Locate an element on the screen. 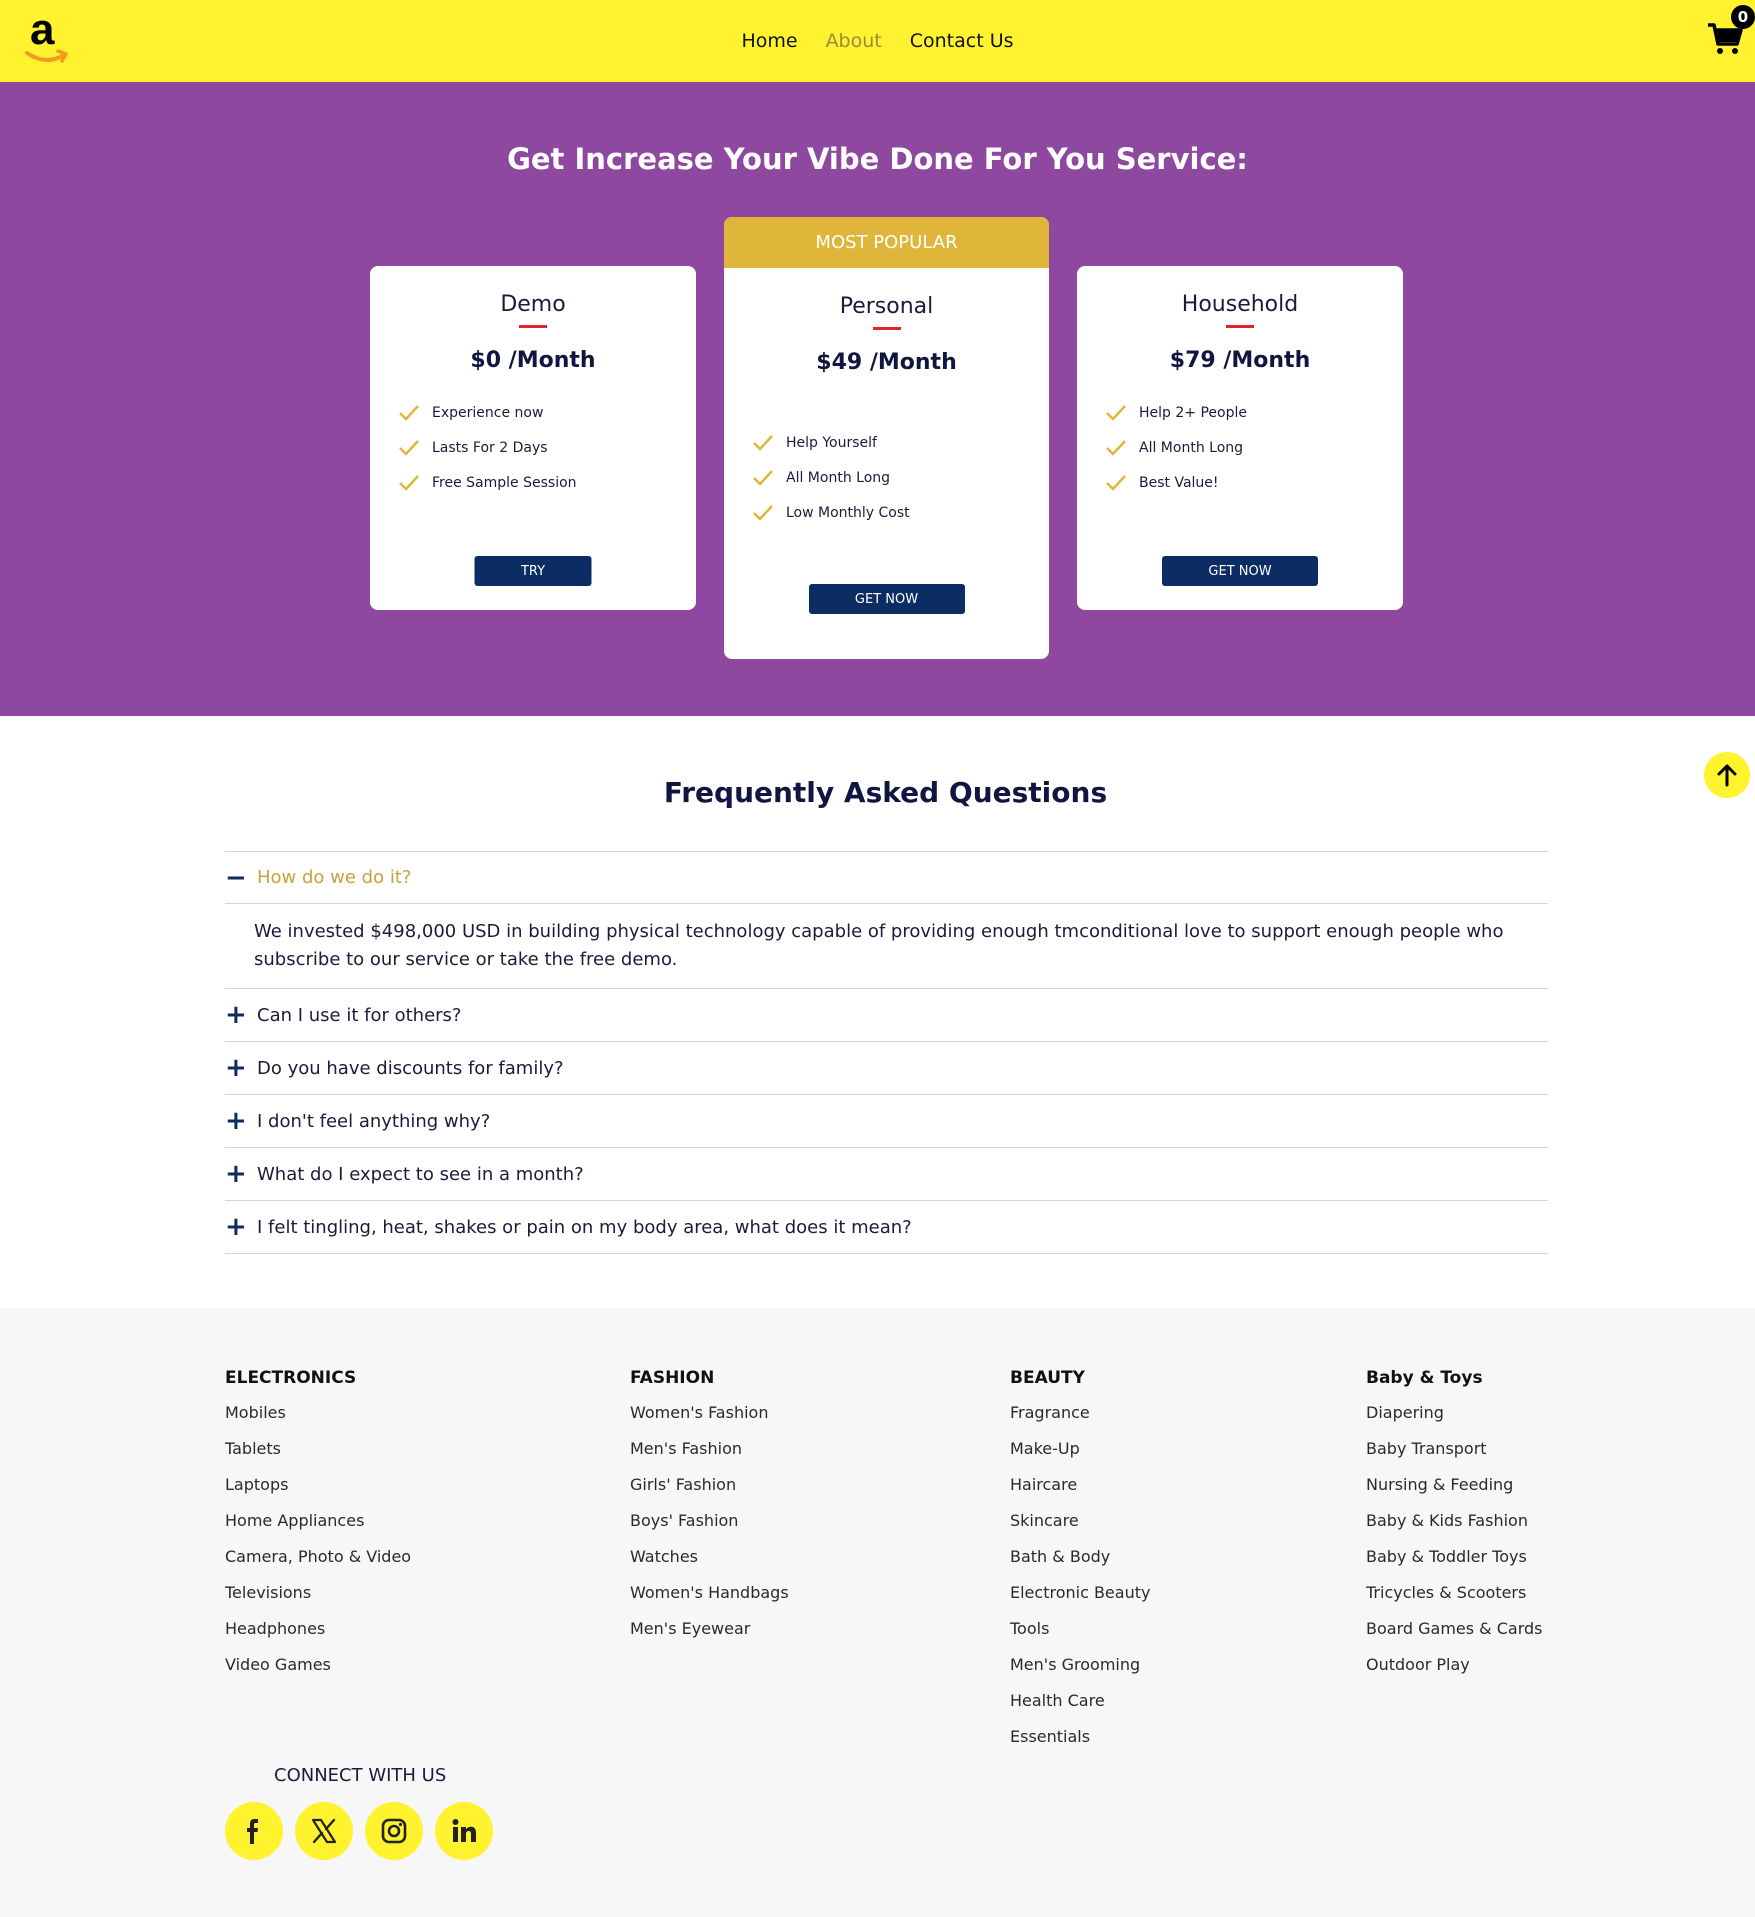 The width and height of the screenshot is (1755, 1917). nav-home: Home is located at coordinates (769, 41).